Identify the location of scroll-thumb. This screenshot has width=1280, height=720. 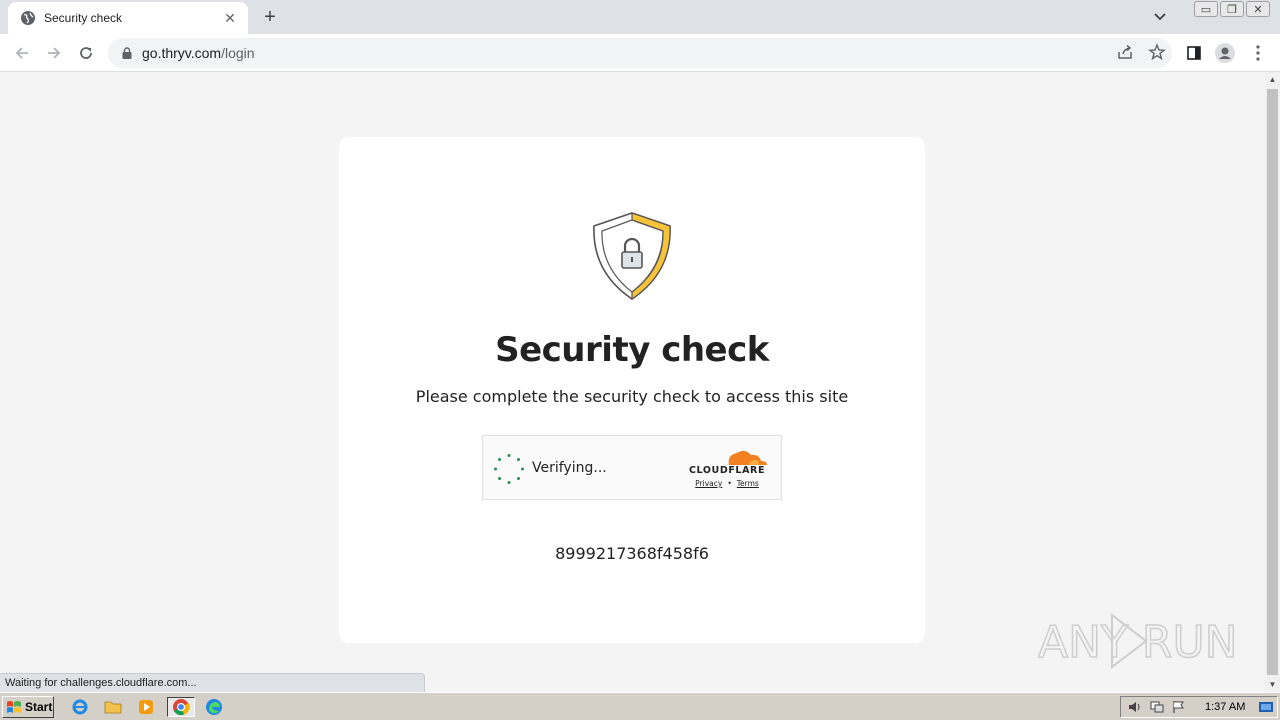
(1272, 382).